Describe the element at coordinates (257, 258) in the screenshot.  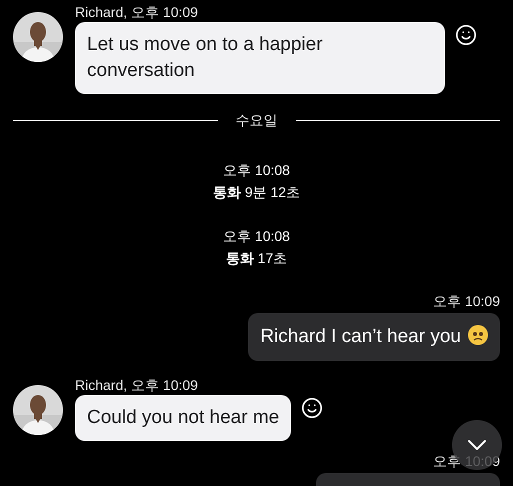
I see `call-summary: 통화 17초` at that location.